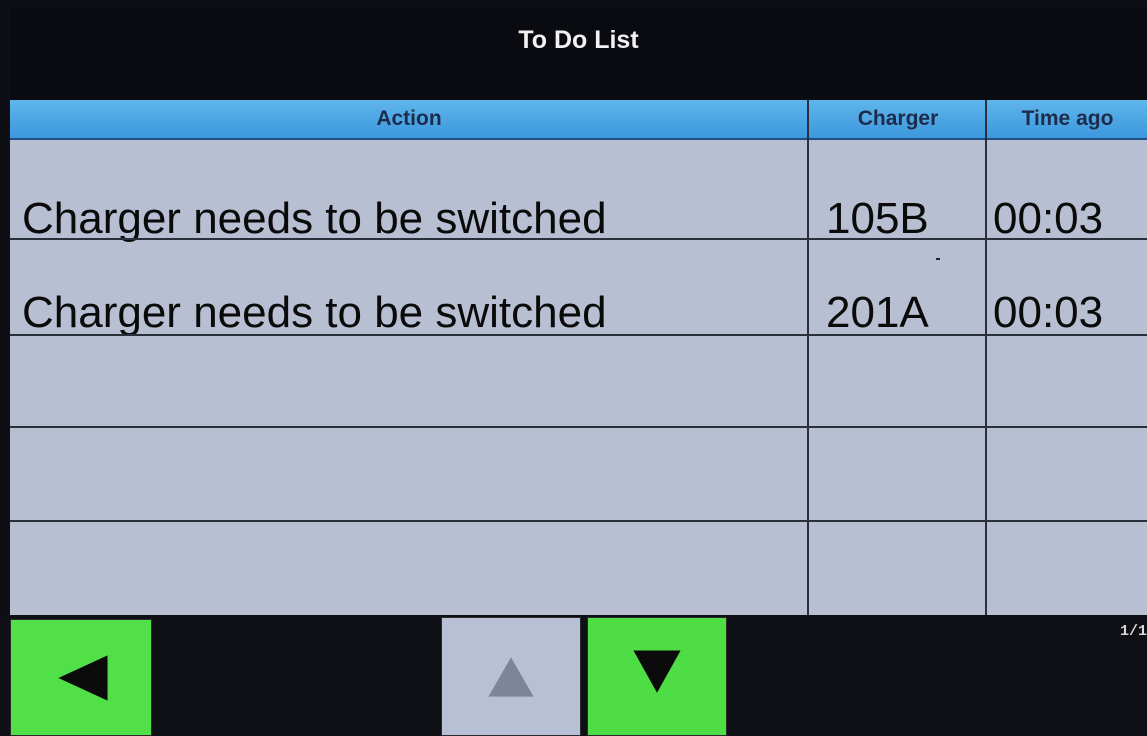 The height and width of the screenshot is (736, 1147). What do you see at coordinates (409, 119) in the screenshot?
I see `column-header-action: Action` at bounding box center [409, 119].